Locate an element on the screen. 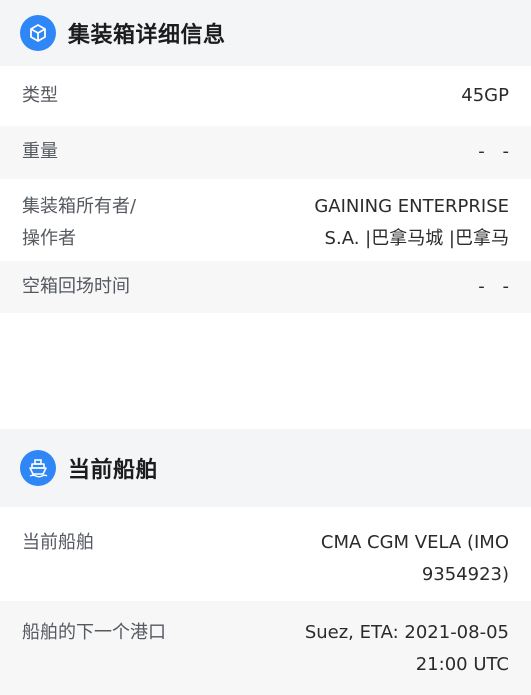 The width and height of the screenshot is (531, 695). next-port-row: 船舶的下一个港口 Suez, ETA: 2021-08-05 21:00 UTC is located at coordinates (265, 648).